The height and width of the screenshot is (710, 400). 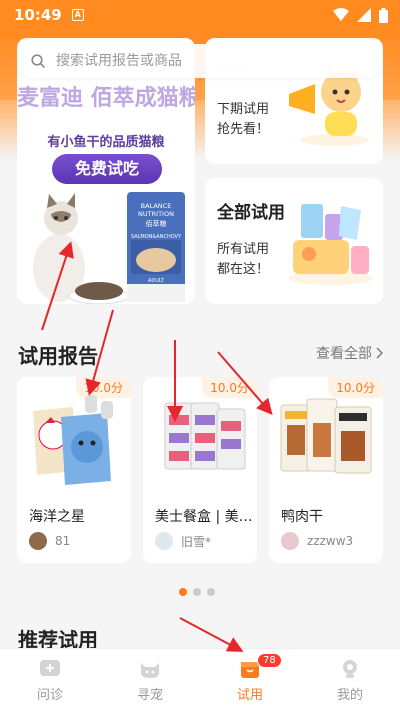 I want to click on all-trials-card: 全部试用 所有试用 都在这！, so click(x=294, y=241).